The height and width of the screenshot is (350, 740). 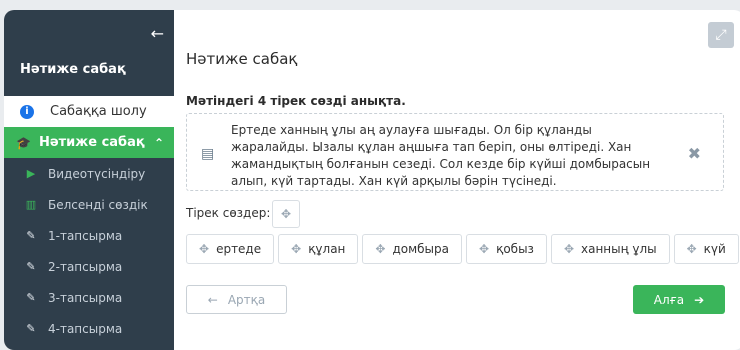 I want to click on keyword-chip: ✥ ханның ұлы, so click(x=610, y=249).